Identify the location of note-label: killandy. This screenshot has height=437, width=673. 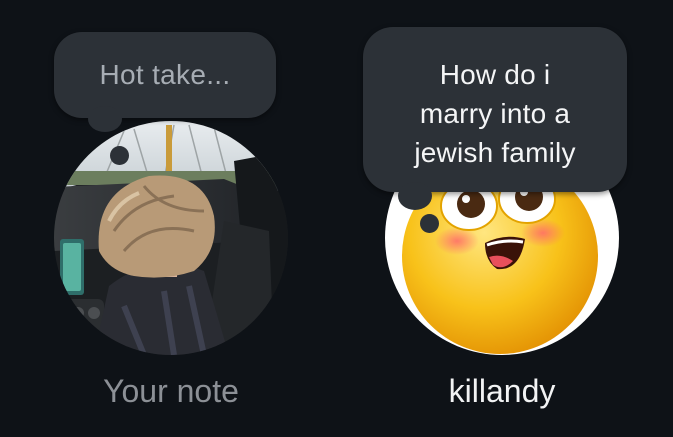
(502, 391).